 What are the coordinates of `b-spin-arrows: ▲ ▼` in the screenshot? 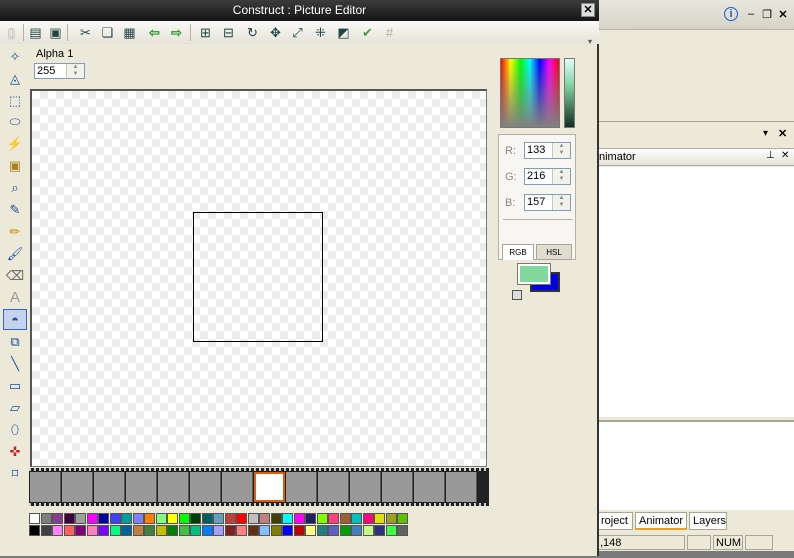 It's located at (561, 202).